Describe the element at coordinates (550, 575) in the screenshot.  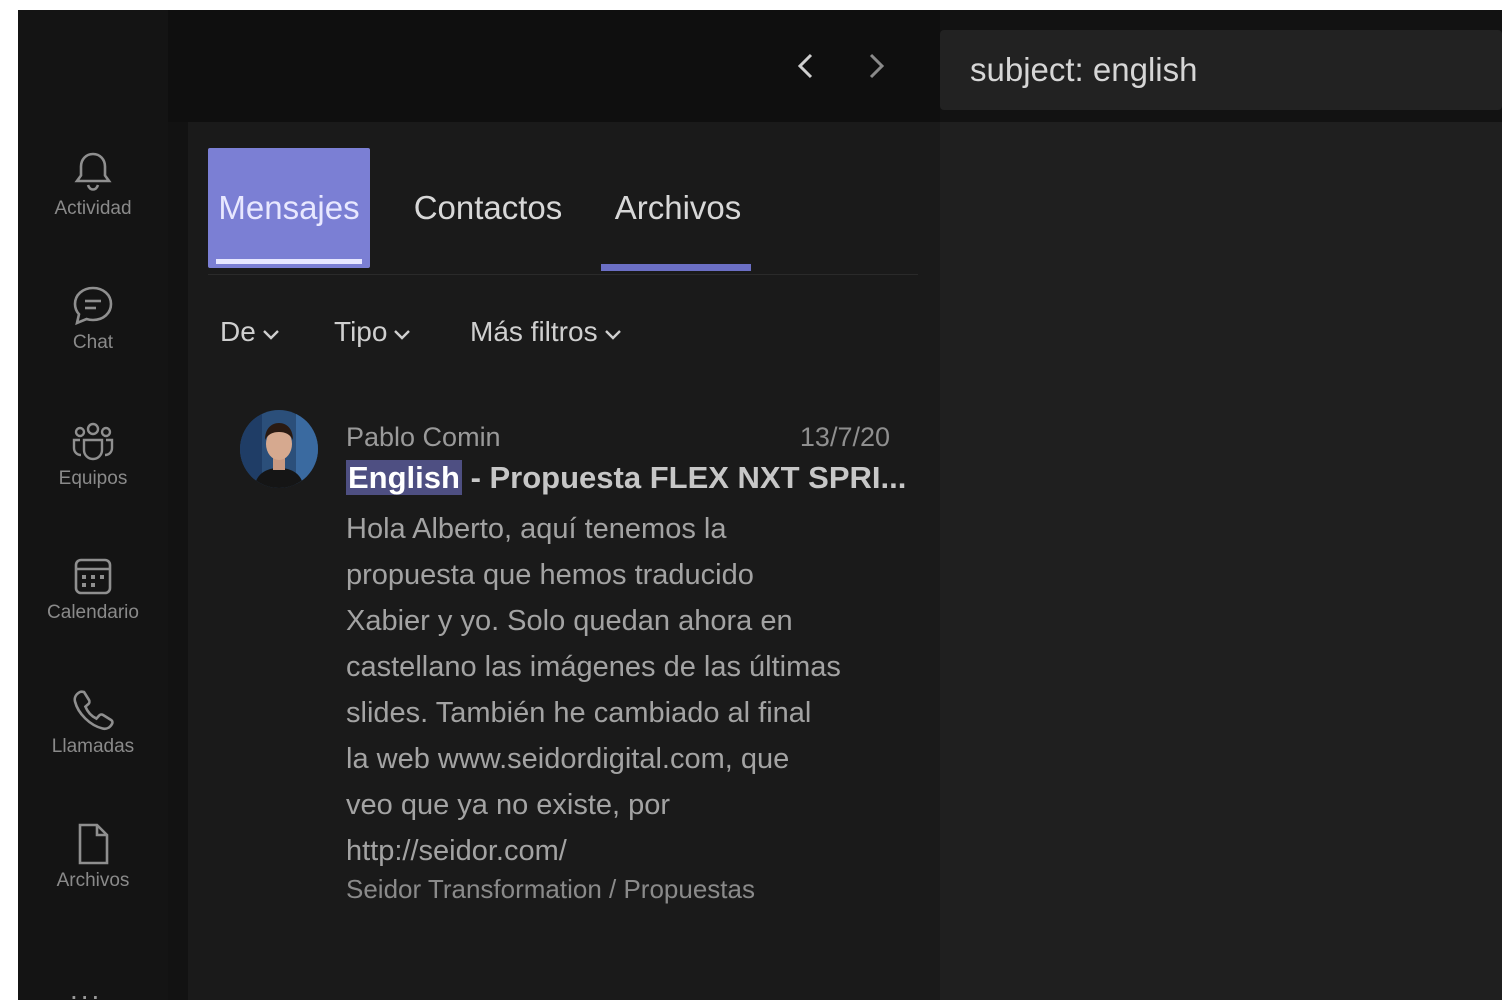
I see `preview-line: propuesta que hemos traducido` at that location.